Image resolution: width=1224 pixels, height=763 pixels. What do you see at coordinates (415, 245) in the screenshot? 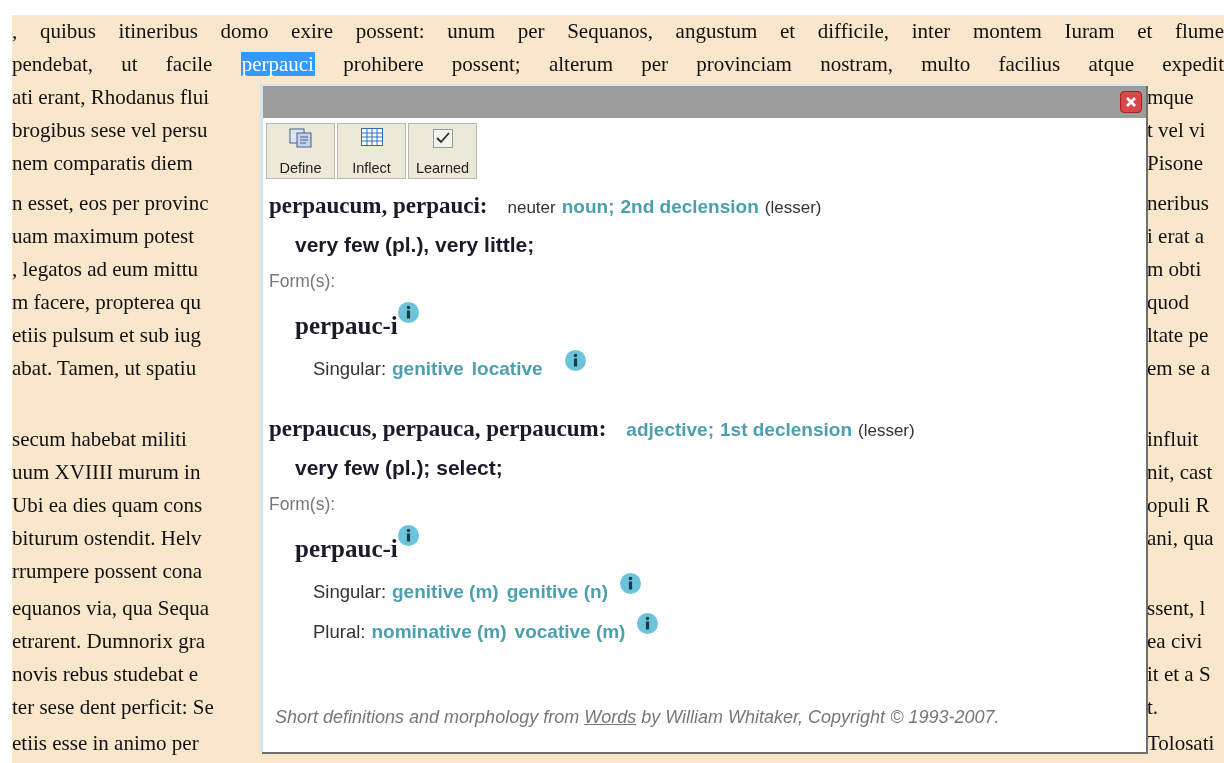
I see `definition: very few (pl.), very little;` at bounding box center [415, 245].